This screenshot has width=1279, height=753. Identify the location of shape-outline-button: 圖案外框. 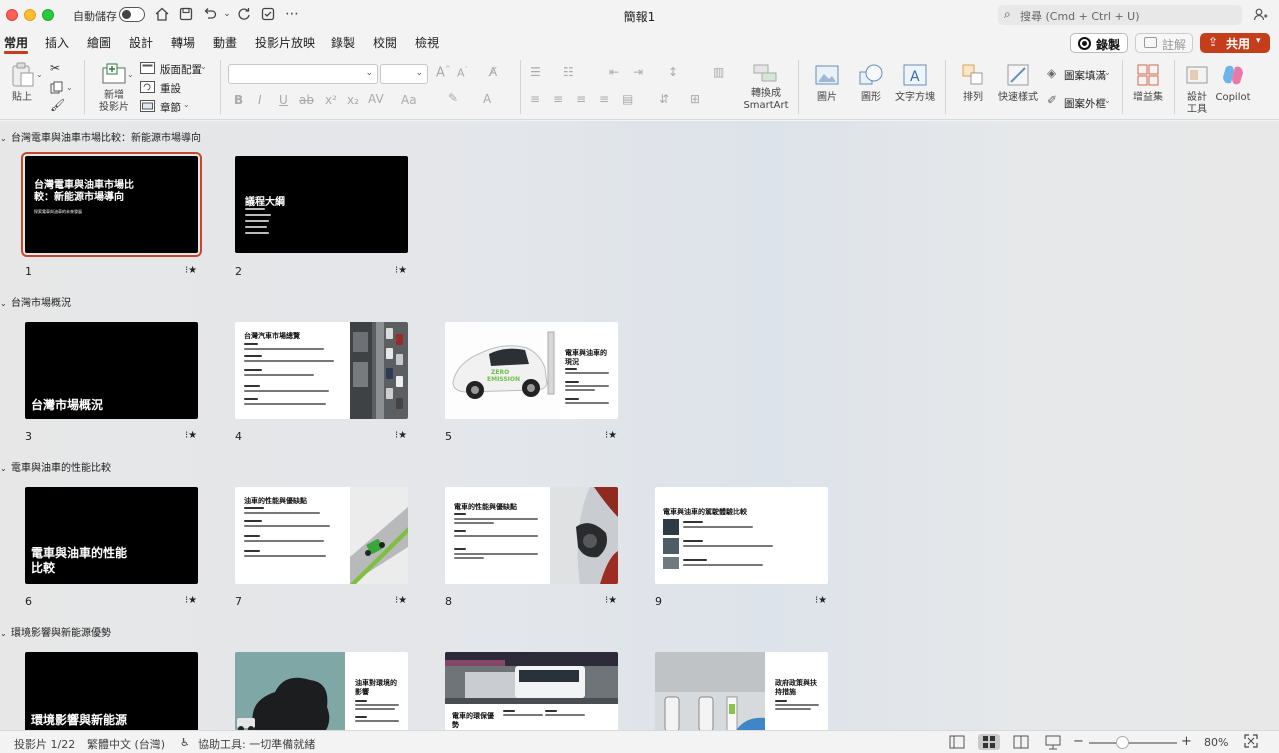
(1085, 103).